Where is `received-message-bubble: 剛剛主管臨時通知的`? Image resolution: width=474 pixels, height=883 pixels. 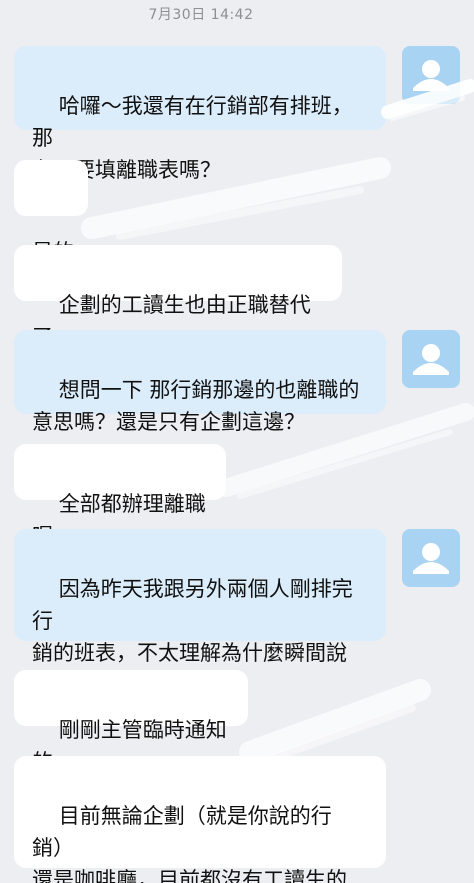 received-message-bubble: 剛剛主管臨時通知的 is located at coordinates (131, 722).